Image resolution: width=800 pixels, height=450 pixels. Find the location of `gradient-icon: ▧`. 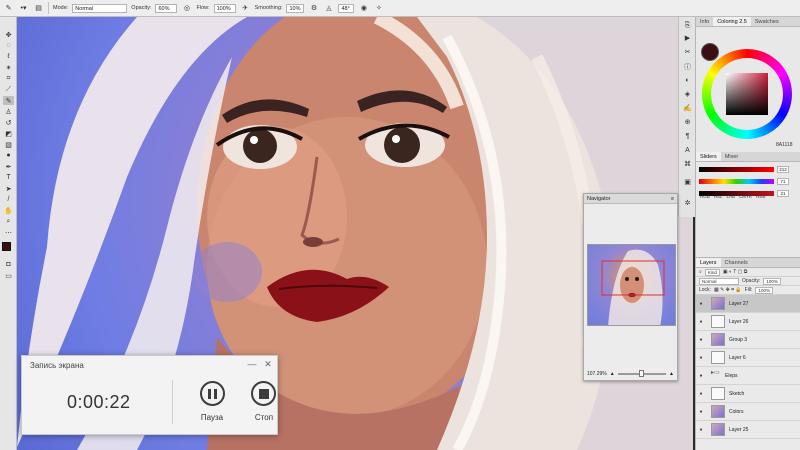

gradient-icon: ▧ is located at coordinates (8, 144).